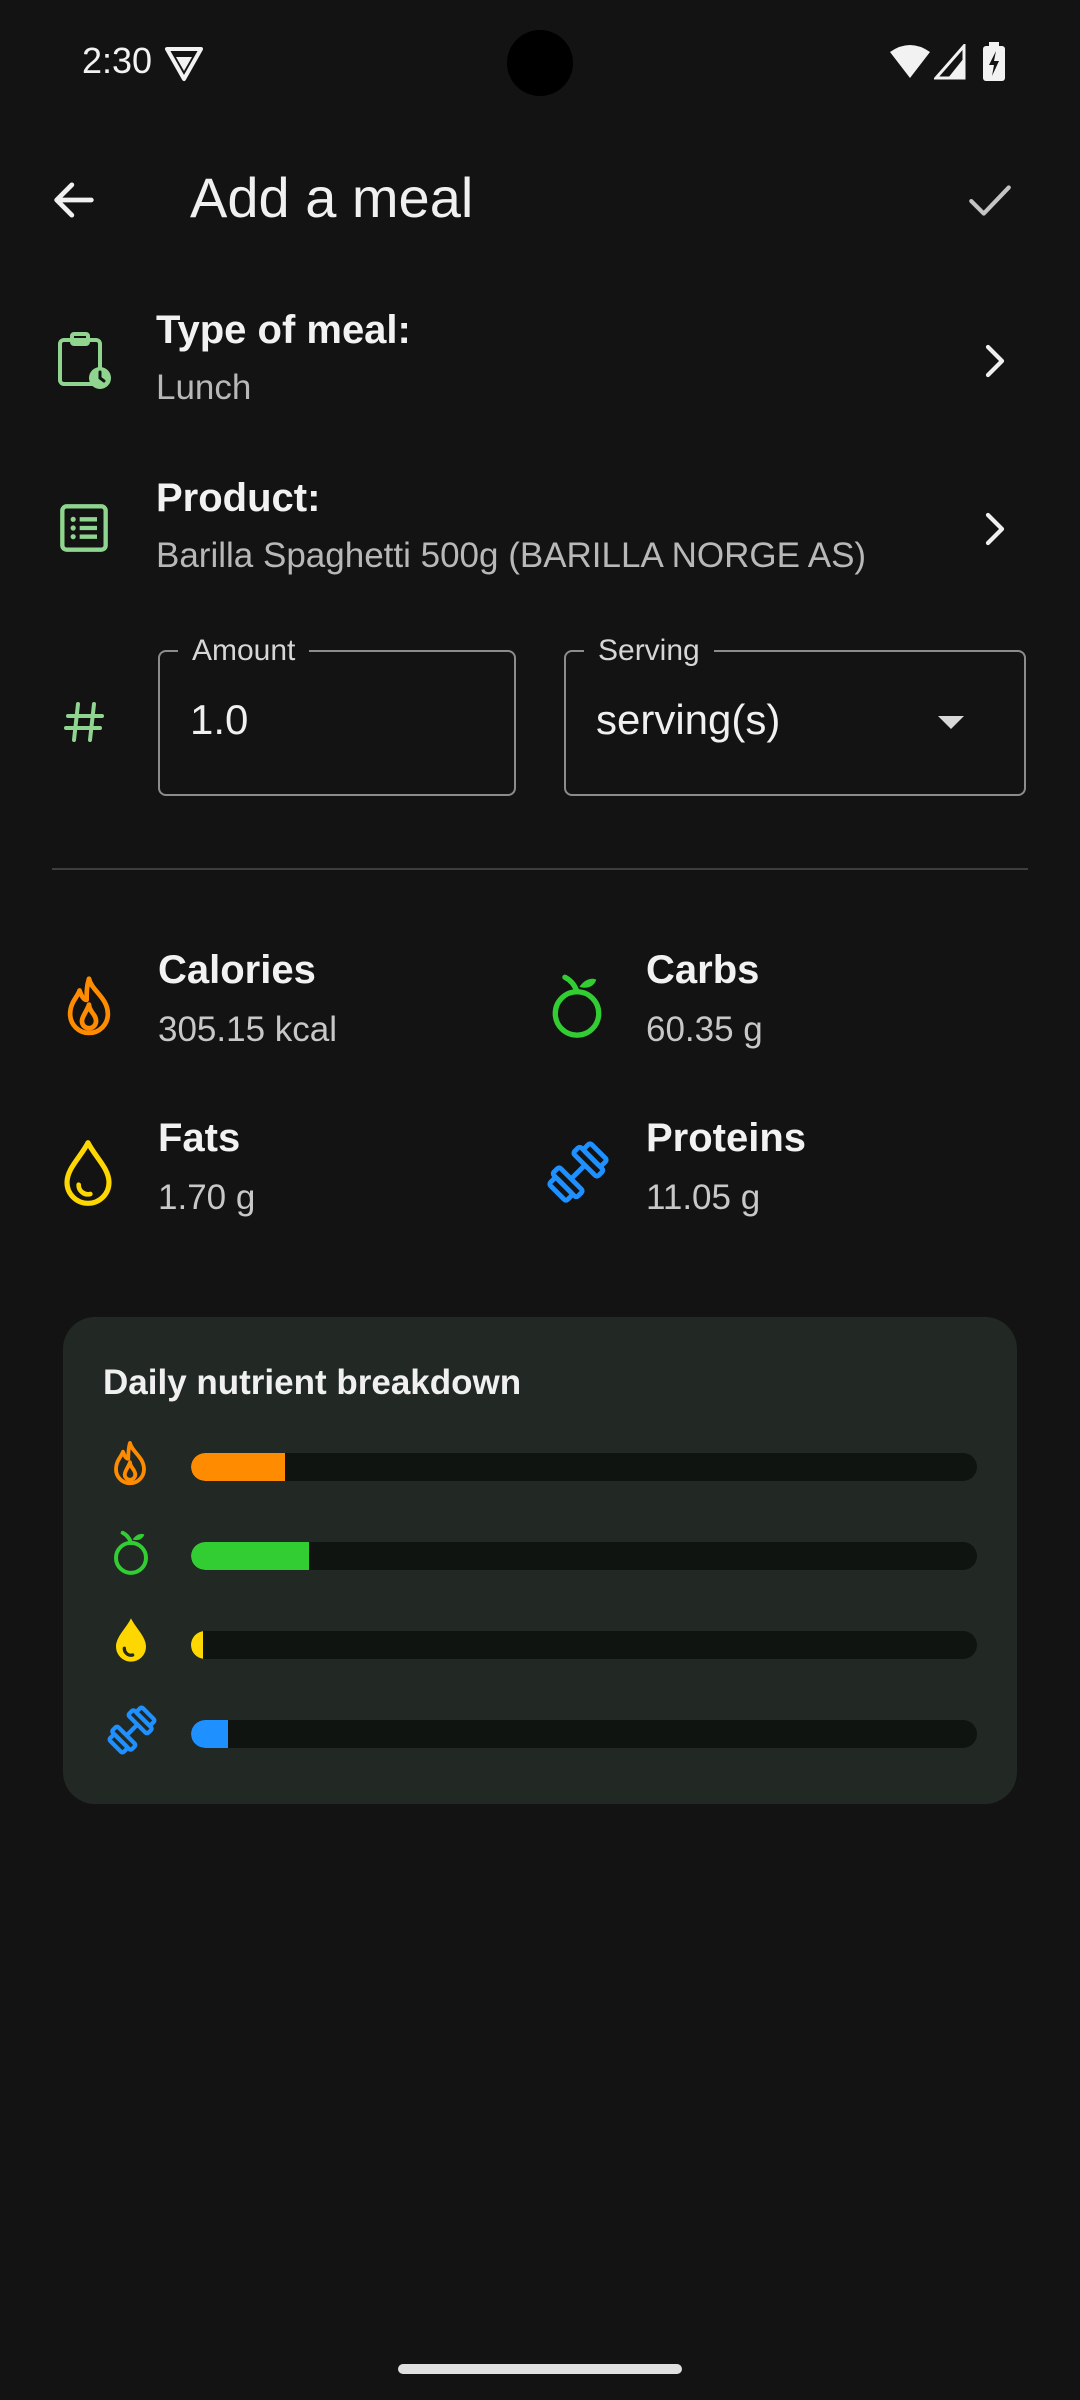 Image resolution: width=1080 pixels, height=2400 pixels. I want to click on confirm-button, so click(990, 200).